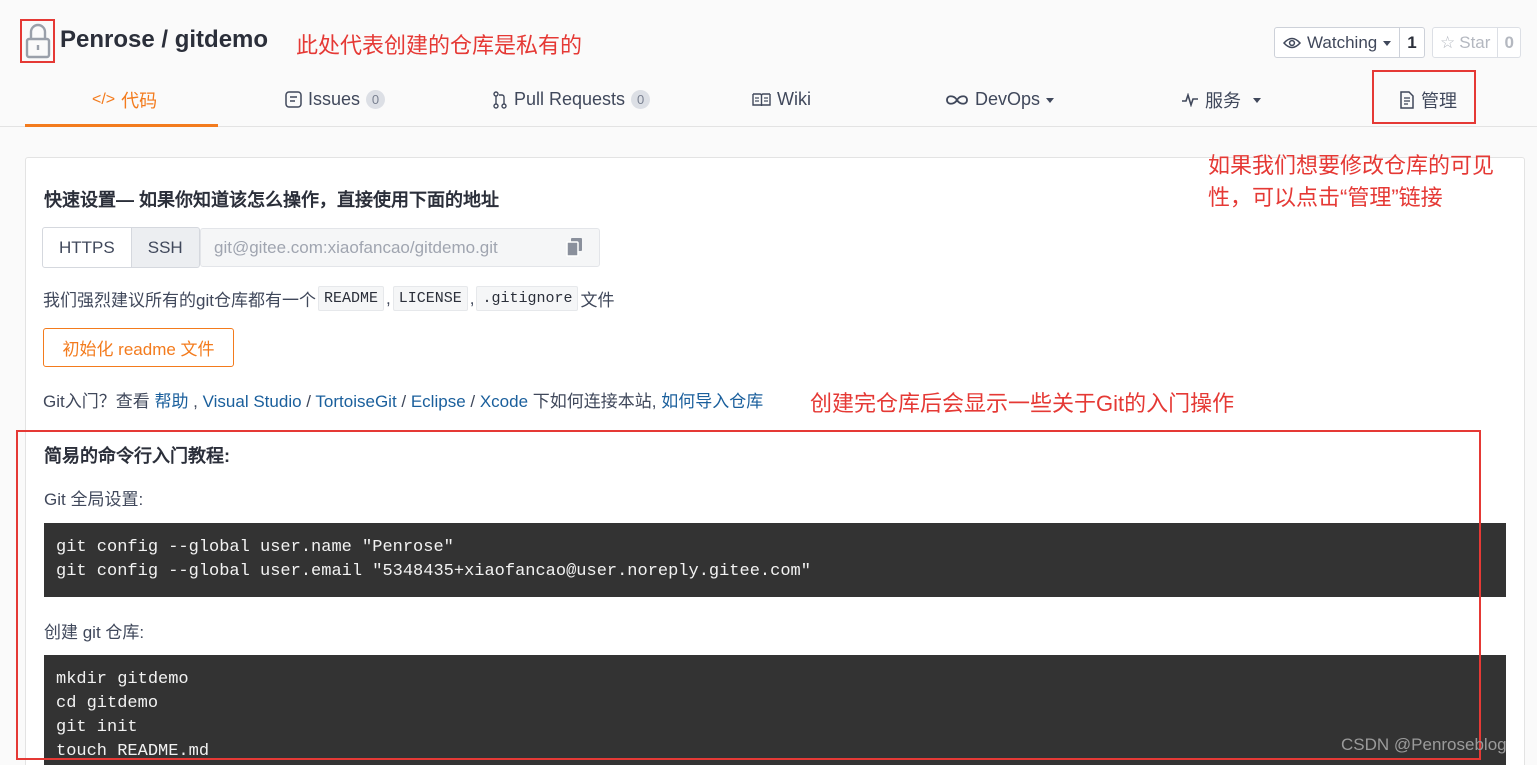  I want to click on tab-label: DevOps, so click(1008, 99).